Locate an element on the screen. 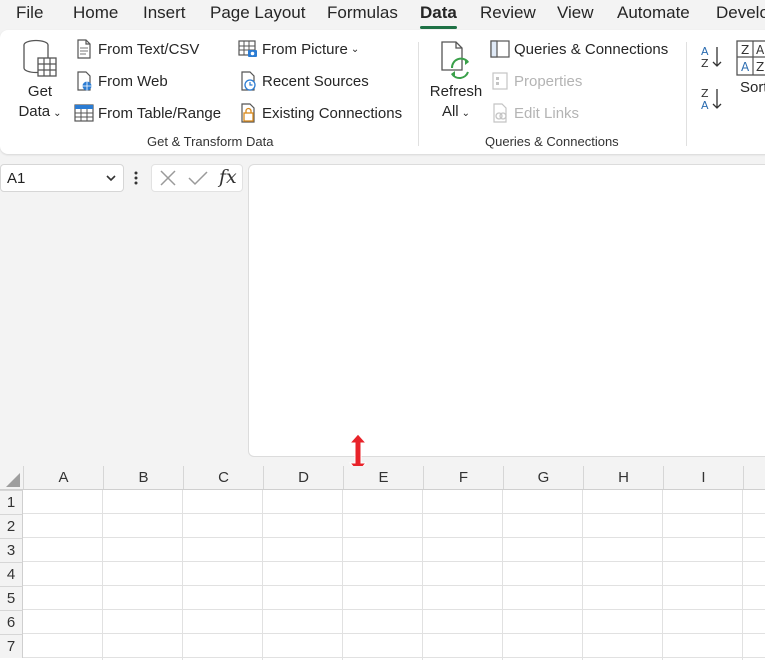  database-icon is located at coordinates (40, 58).